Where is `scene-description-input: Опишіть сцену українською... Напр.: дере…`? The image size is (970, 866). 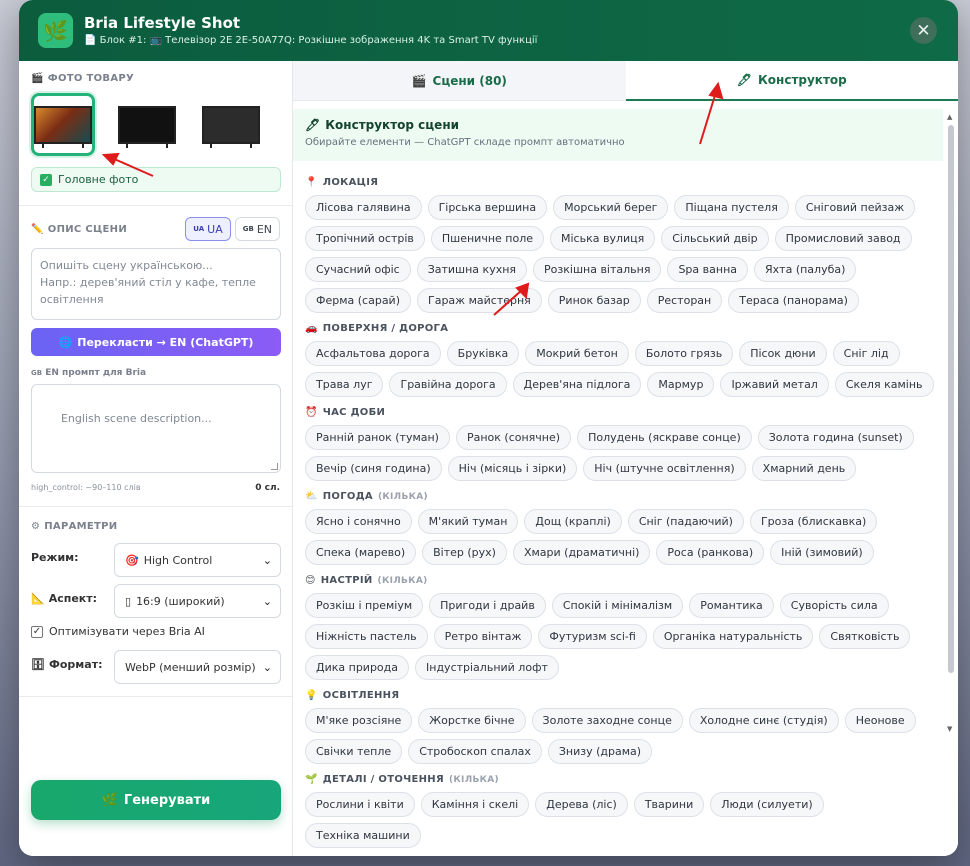 scene-description-input: Опишіть сцену українською... Напр.: дере… is located at coordinates (156, 284).